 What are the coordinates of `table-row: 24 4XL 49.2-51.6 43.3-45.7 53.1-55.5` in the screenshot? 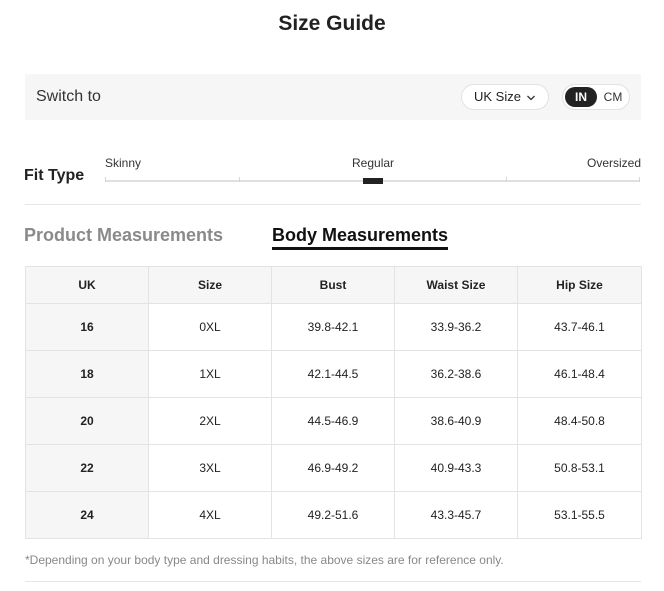 It's located at (333, 515).